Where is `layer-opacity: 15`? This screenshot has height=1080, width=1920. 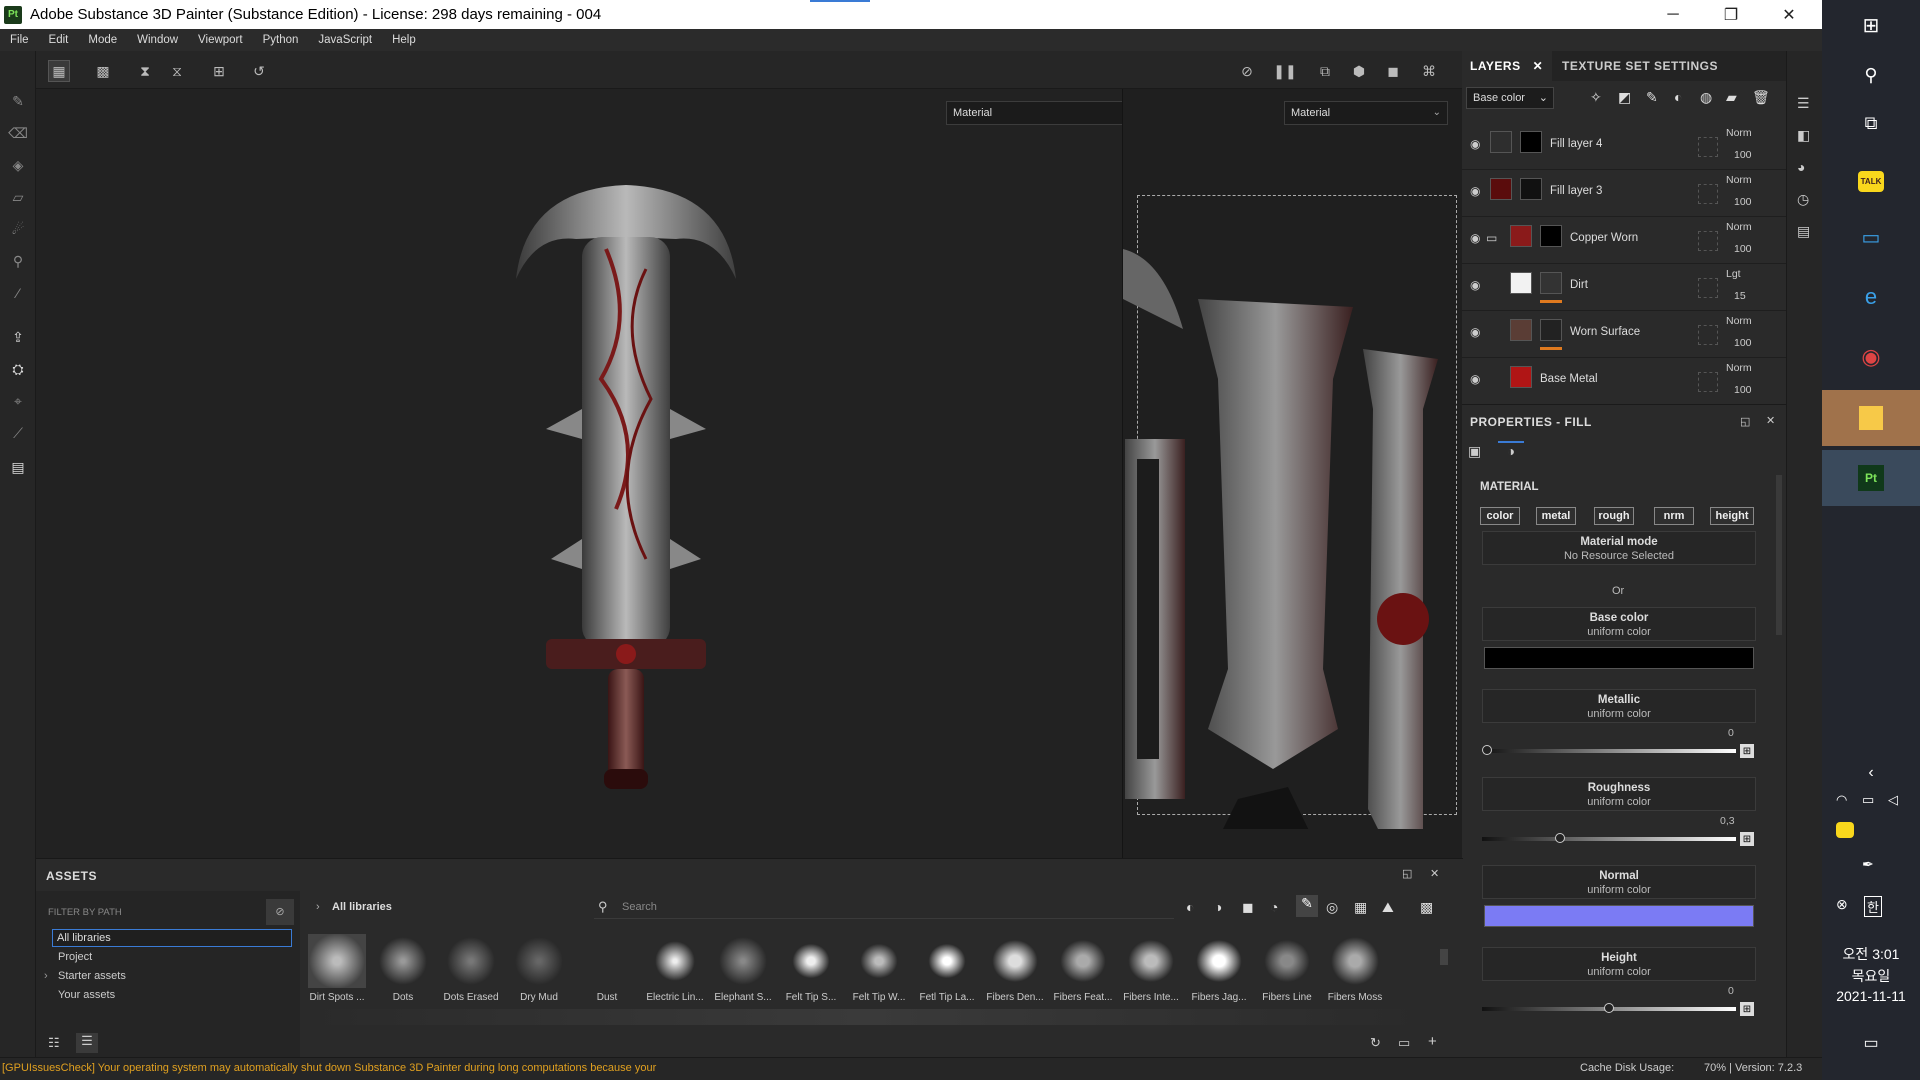 layer-opacity: 15 is located at coordinates (1740, 296).